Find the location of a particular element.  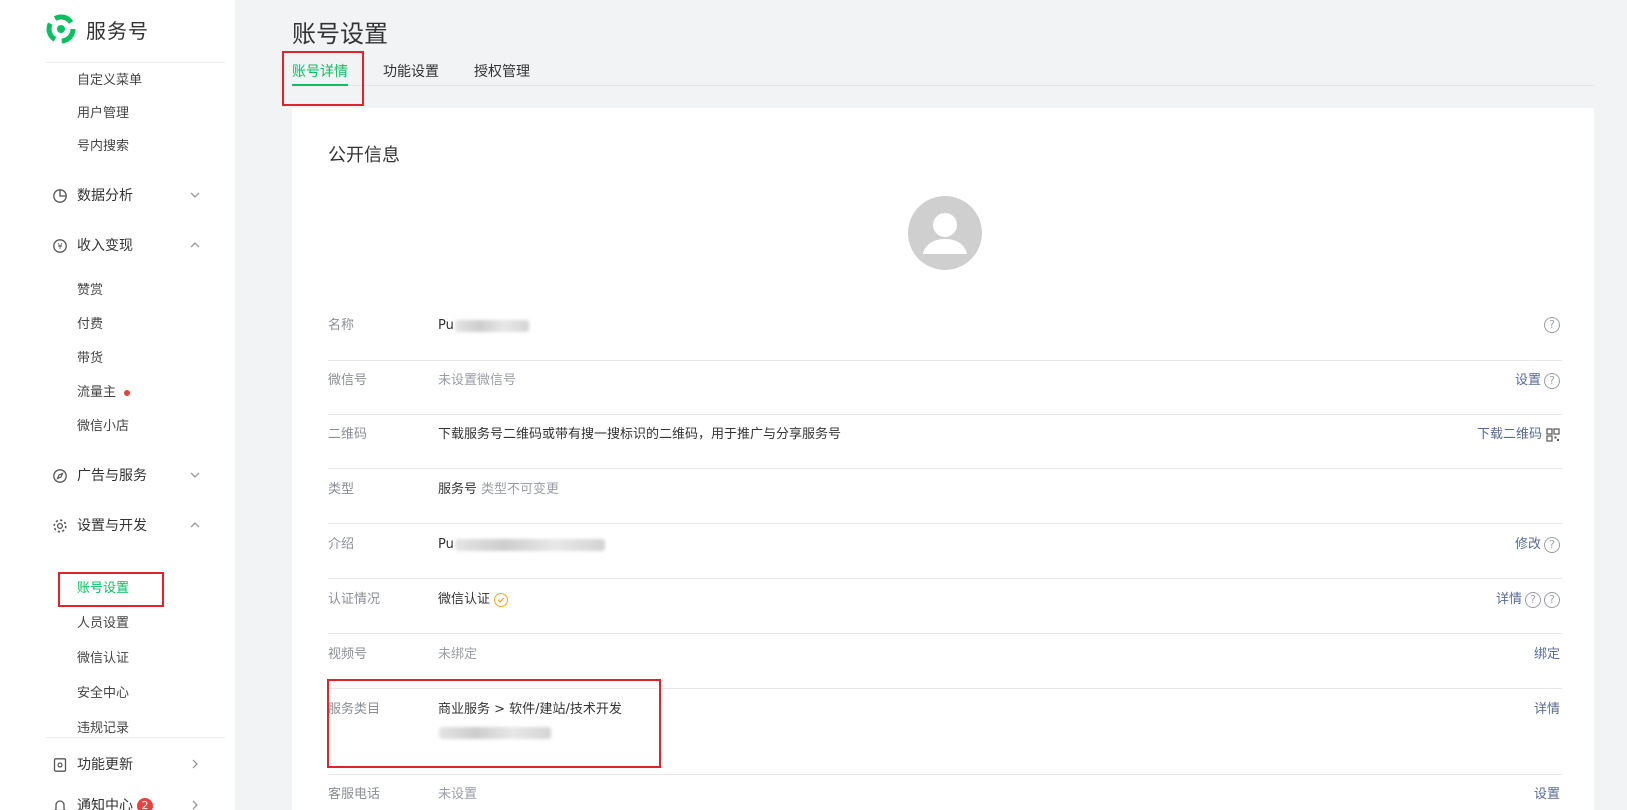

intro-actions: 修改 ? is located at coordinates (1537, 545).